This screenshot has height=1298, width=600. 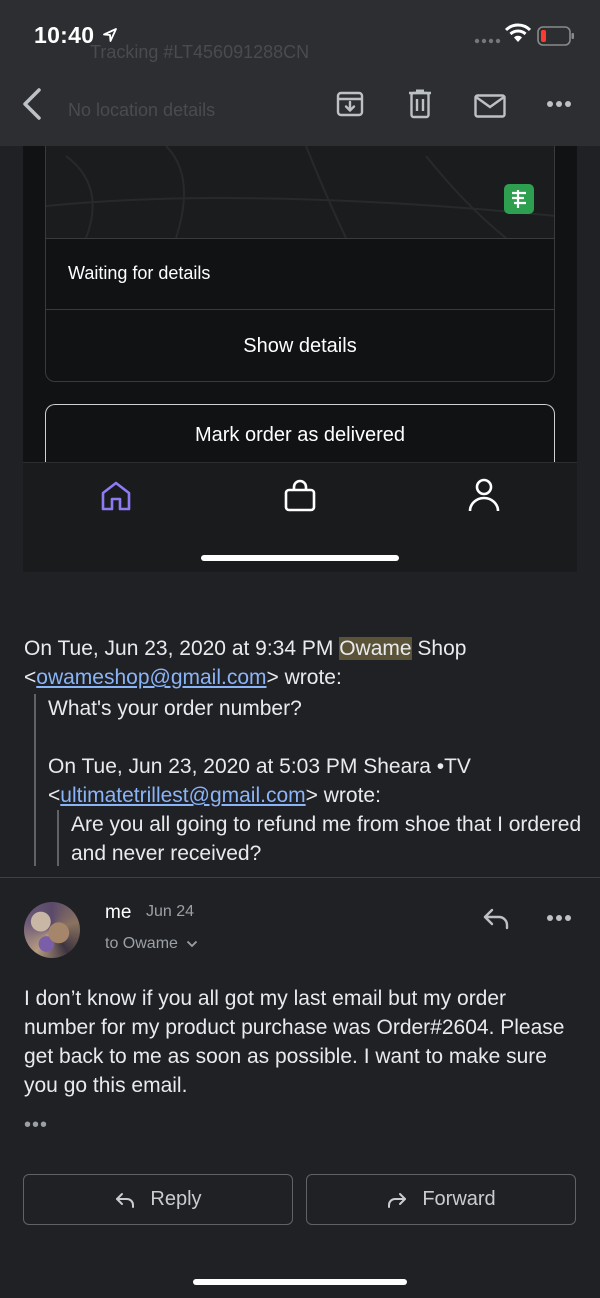 What do you see at coordinates (439, 648) in the screenshot?
I see `quote-line1-suffix: Shop` at bounding box center [439, 648].